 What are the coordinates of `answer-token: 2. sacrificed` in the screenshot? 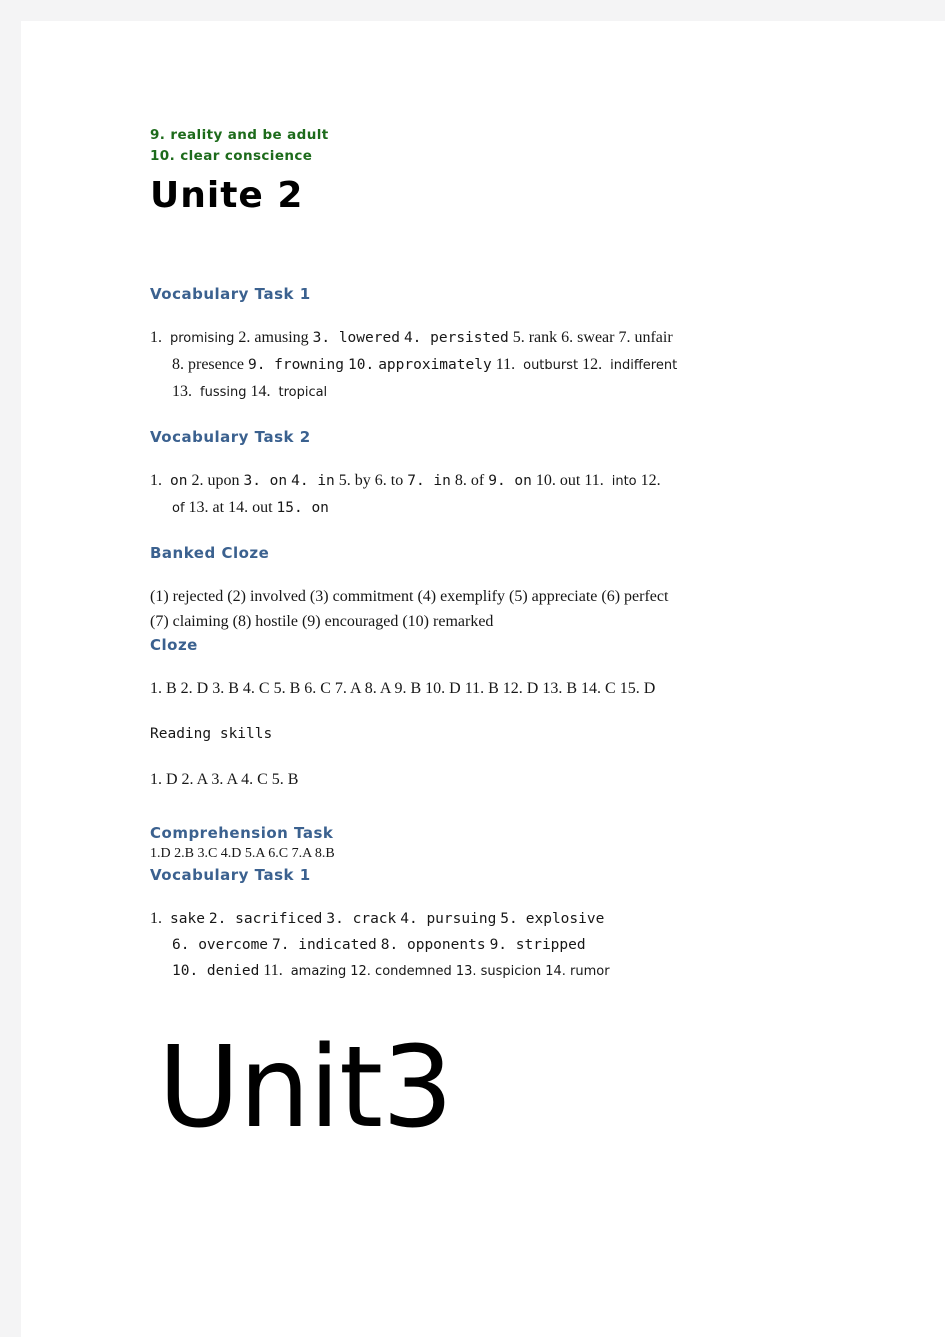 It's located at (265, 919).